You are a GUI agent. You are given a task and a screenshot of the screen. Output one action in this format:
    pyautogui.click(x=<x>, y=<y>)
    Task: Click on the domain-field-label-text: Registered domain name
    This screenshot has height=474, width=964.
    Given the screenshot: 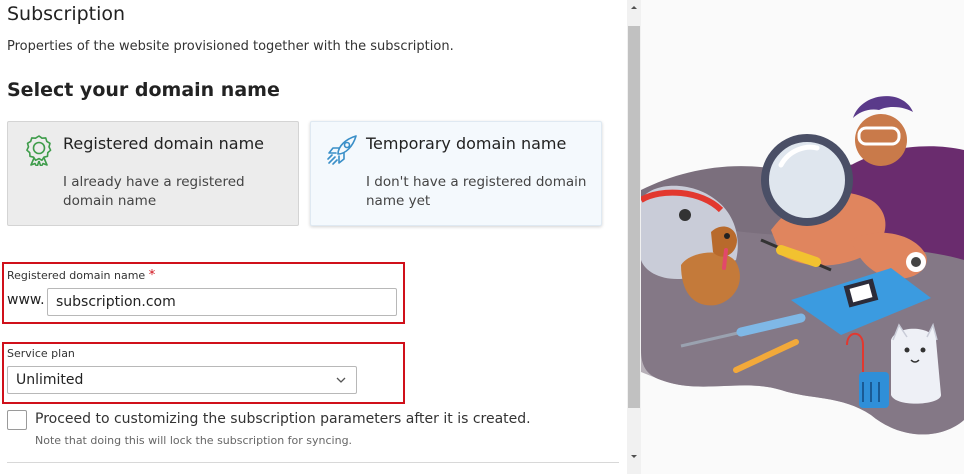 What is the action you would take?
    pyautogui.click(x=76, y=275)
    